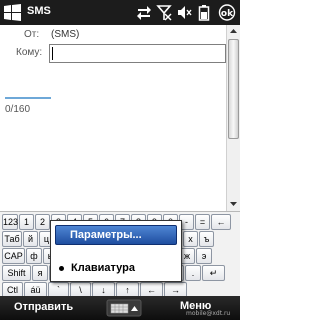 The image size is (320, 320). I want to click on keyboard-key: ←, so click(221, 222).